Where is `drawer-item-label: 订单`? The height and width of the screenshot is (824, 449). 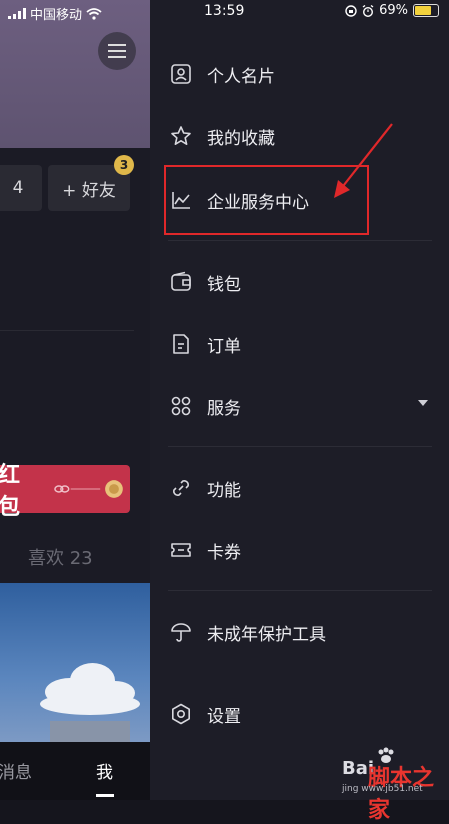 drawer-item-label: 订单 is located at coordinates (224, 346).